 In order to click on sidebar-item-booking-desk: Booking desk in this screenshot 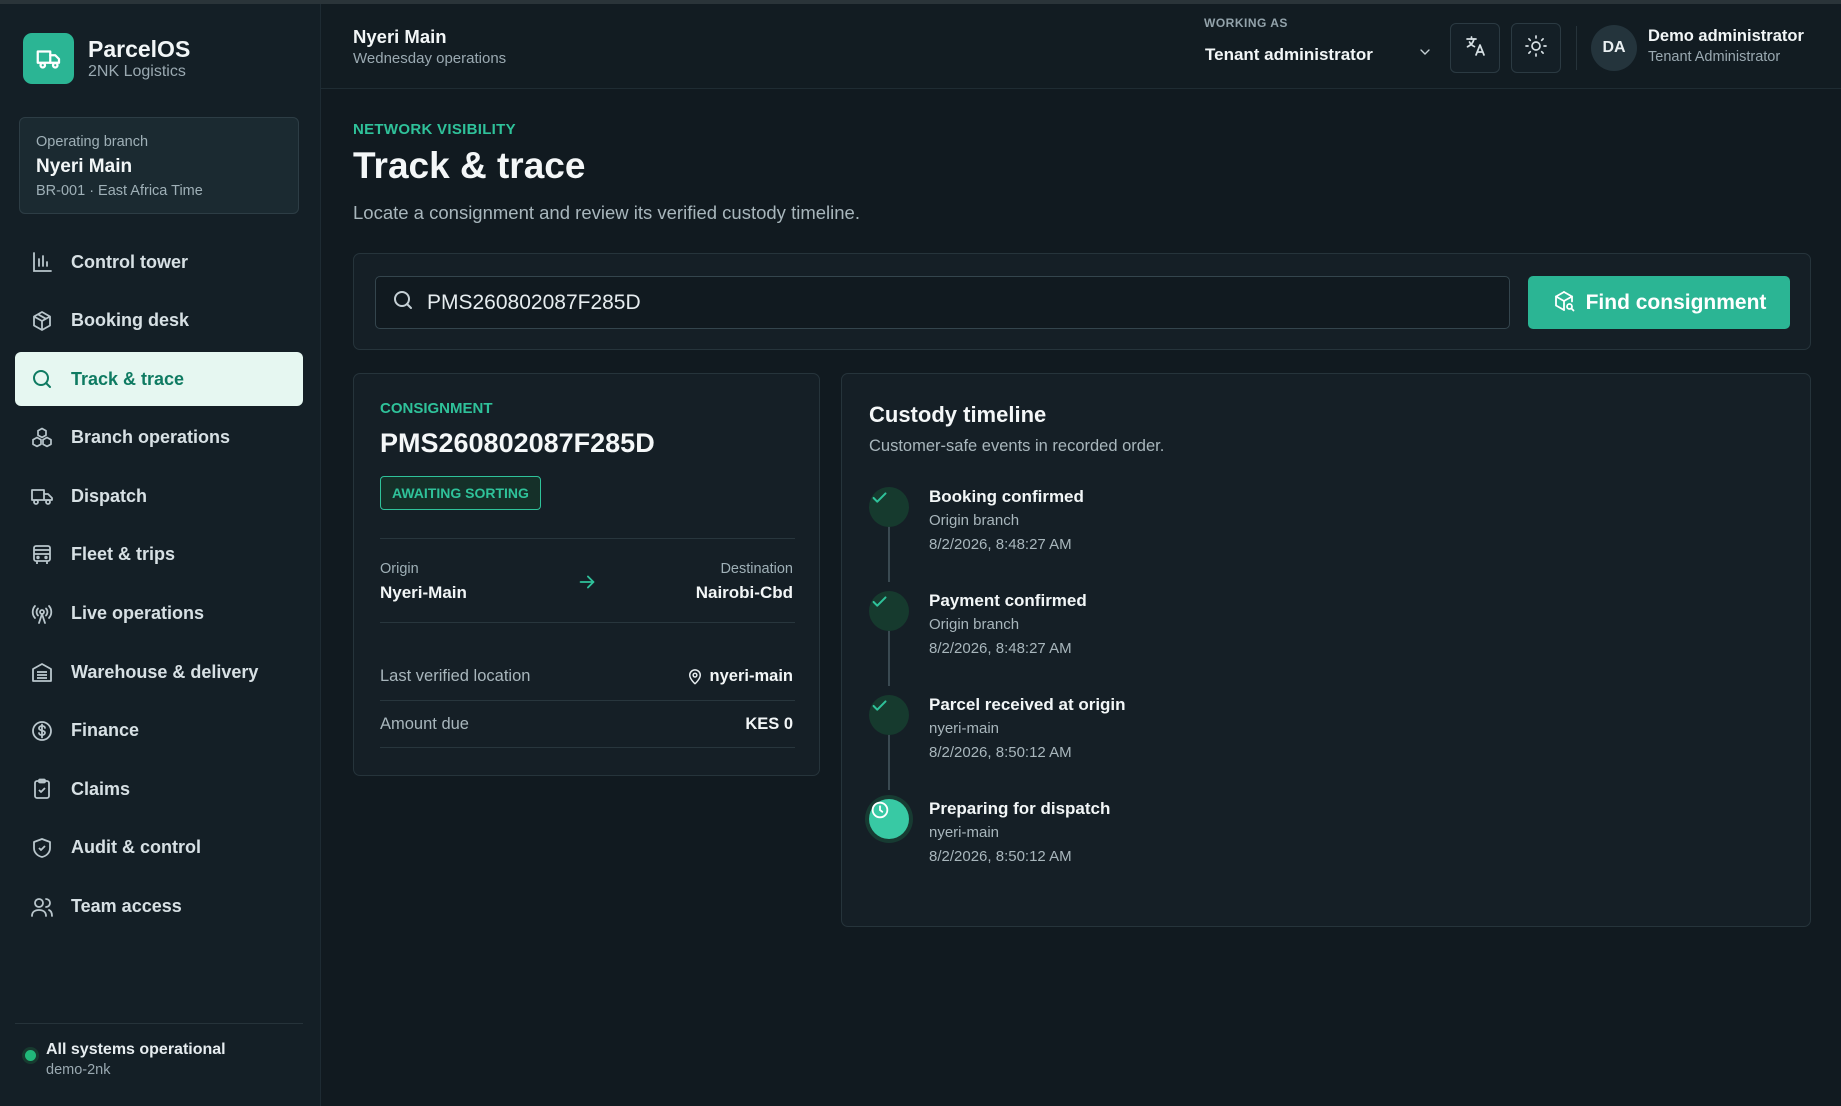, I will do `click(159, 321)`.